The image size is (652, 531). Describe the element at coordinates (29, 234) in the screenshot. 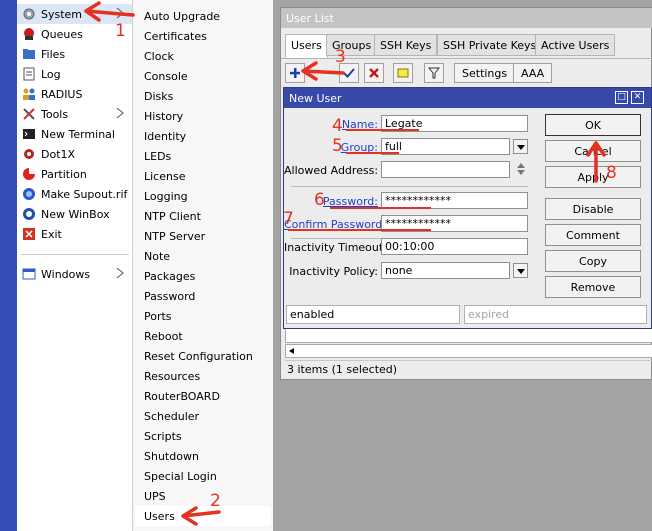

I see `exit-icon` at that location.